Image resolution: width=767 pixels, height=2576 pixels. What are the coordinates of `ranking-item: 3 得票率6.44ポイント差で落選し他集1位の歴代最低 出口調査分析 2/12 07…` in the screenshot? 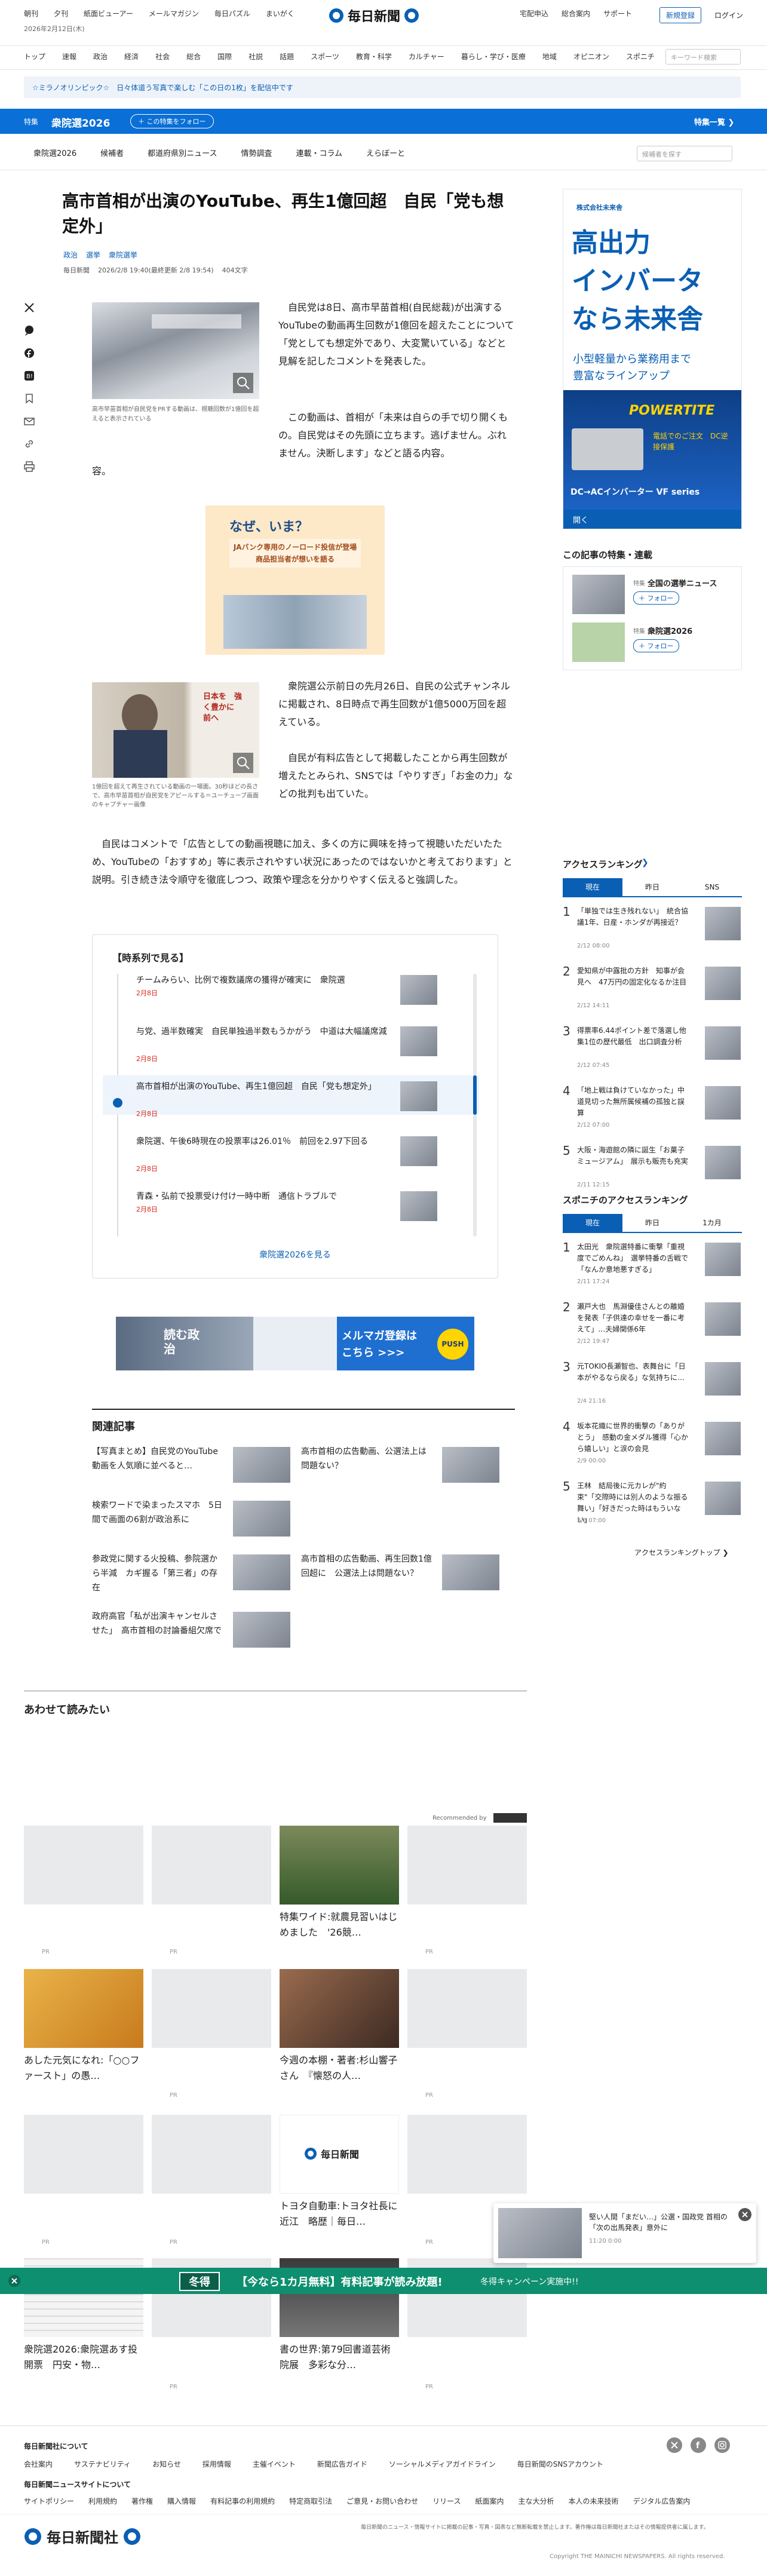 It's located at (652, 1051).